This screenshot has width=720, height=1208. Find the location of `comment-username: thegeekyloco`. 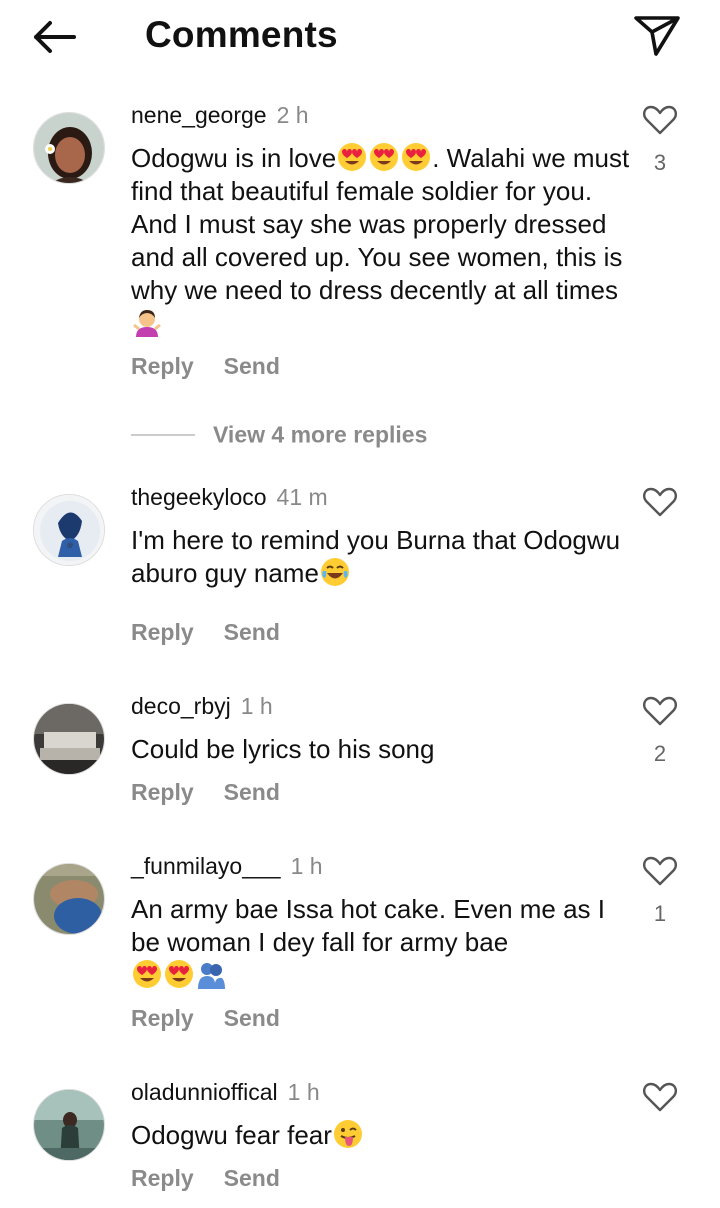

comment-username: thegeekyloco is located at coordinates (199, 497).